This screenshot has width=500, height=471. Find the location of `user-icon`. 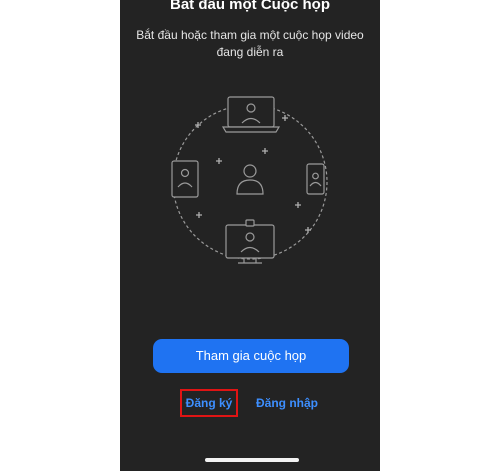

user-icon is located at coordinates (250, 179).